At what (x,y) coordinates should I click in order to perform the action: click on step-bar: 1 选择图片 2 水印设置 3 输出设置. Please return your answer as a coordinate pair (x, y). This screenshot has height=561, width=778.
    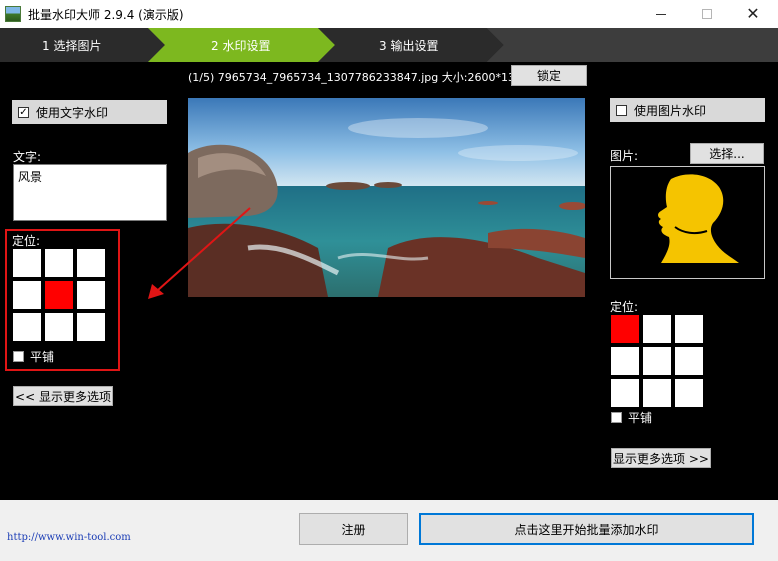
    Looking at the image, I should click on (389, 45).